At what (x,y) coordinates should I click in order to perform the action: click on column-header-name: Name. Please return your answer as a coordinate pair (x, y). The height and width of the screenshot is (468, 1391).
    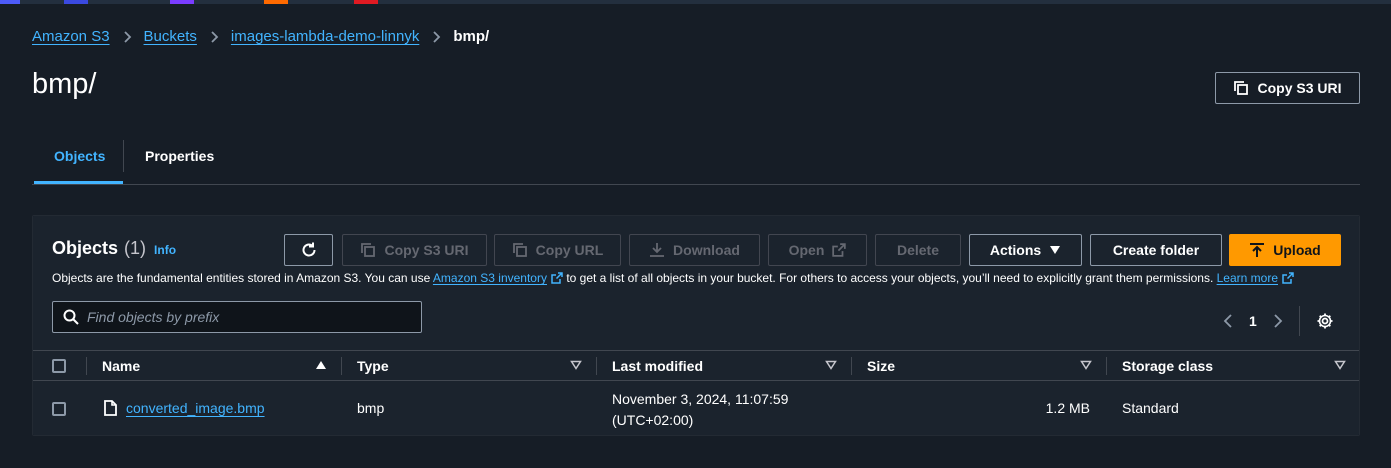
    Looking at the image, I should click on (222, 366).